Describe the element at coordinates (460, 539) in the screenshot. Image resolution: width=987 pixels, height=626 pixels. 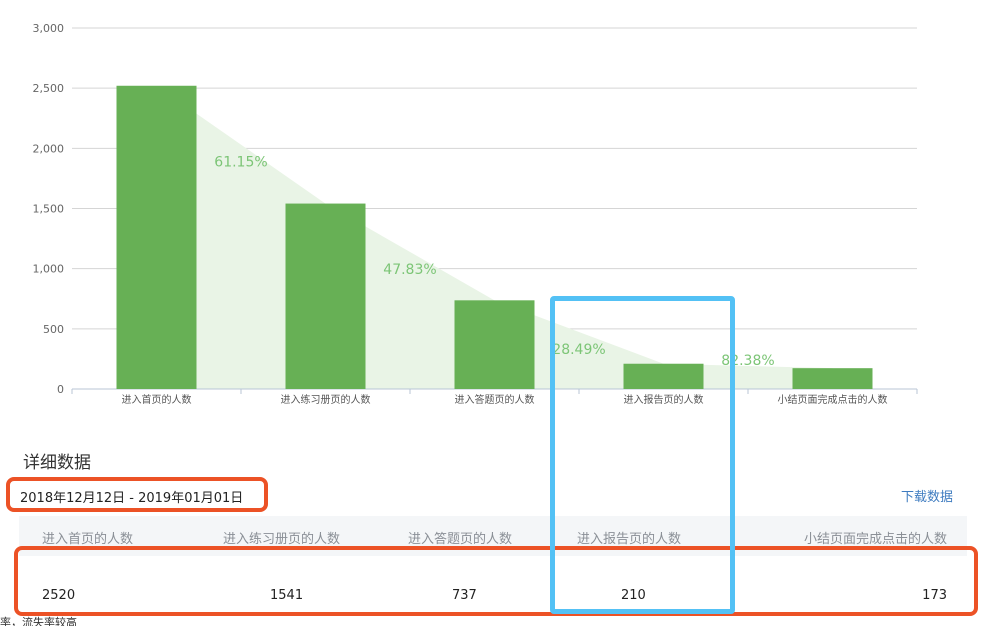
I see `header-answer-visitors: 进入答题页的人数` at that location.